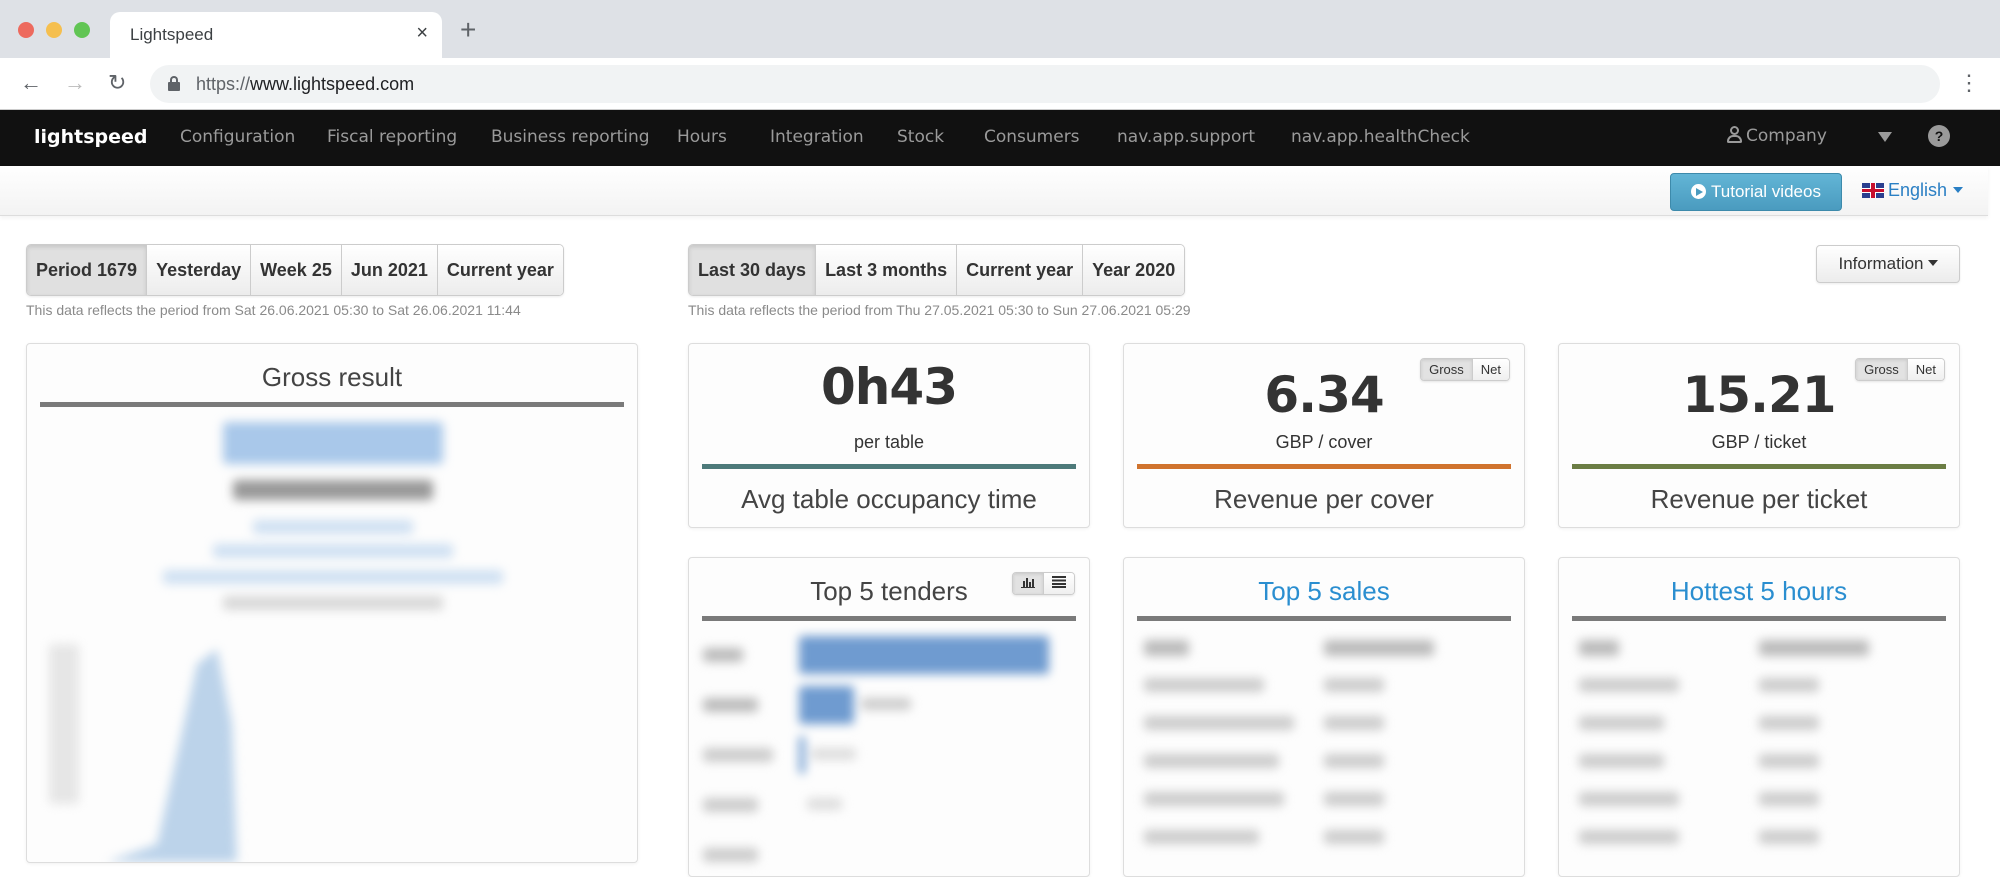  I want to click on window-maximize-button, so click(82, 30).